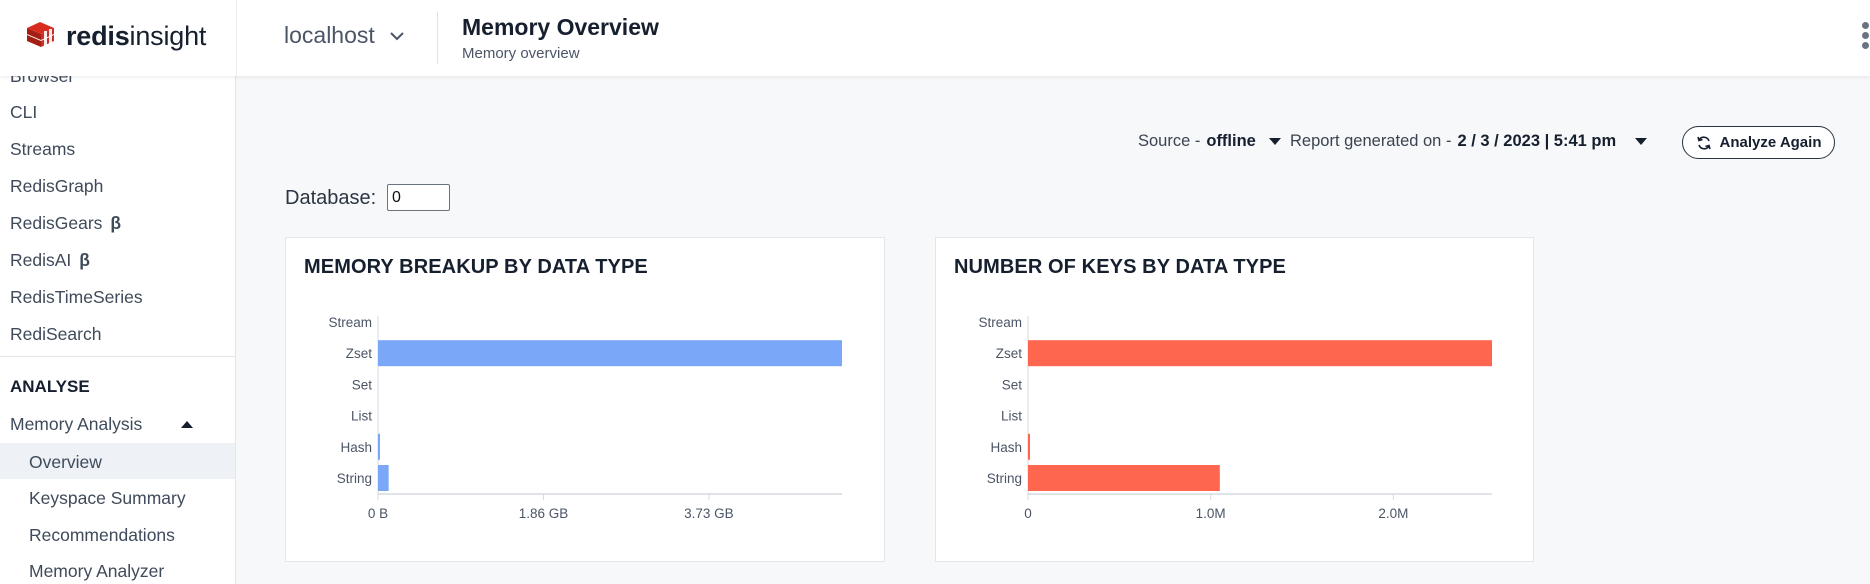 This screenshot has width=1870, height=584. I want to click on sidebar-item-label: Recommendations, so click(102, 535).